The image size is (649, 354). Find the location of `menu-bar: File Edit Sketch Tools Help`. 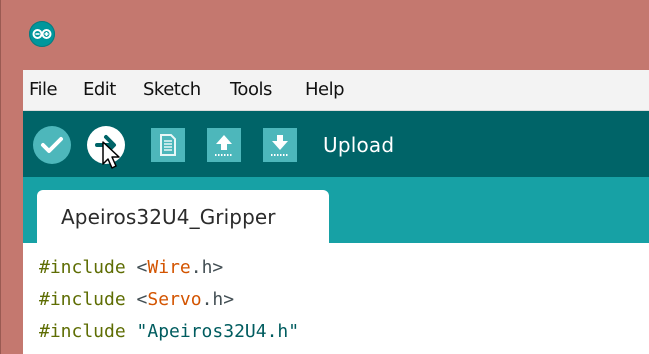

menu-bar: File Edit Sketch Tools Help is located at coordinates (336, 90).